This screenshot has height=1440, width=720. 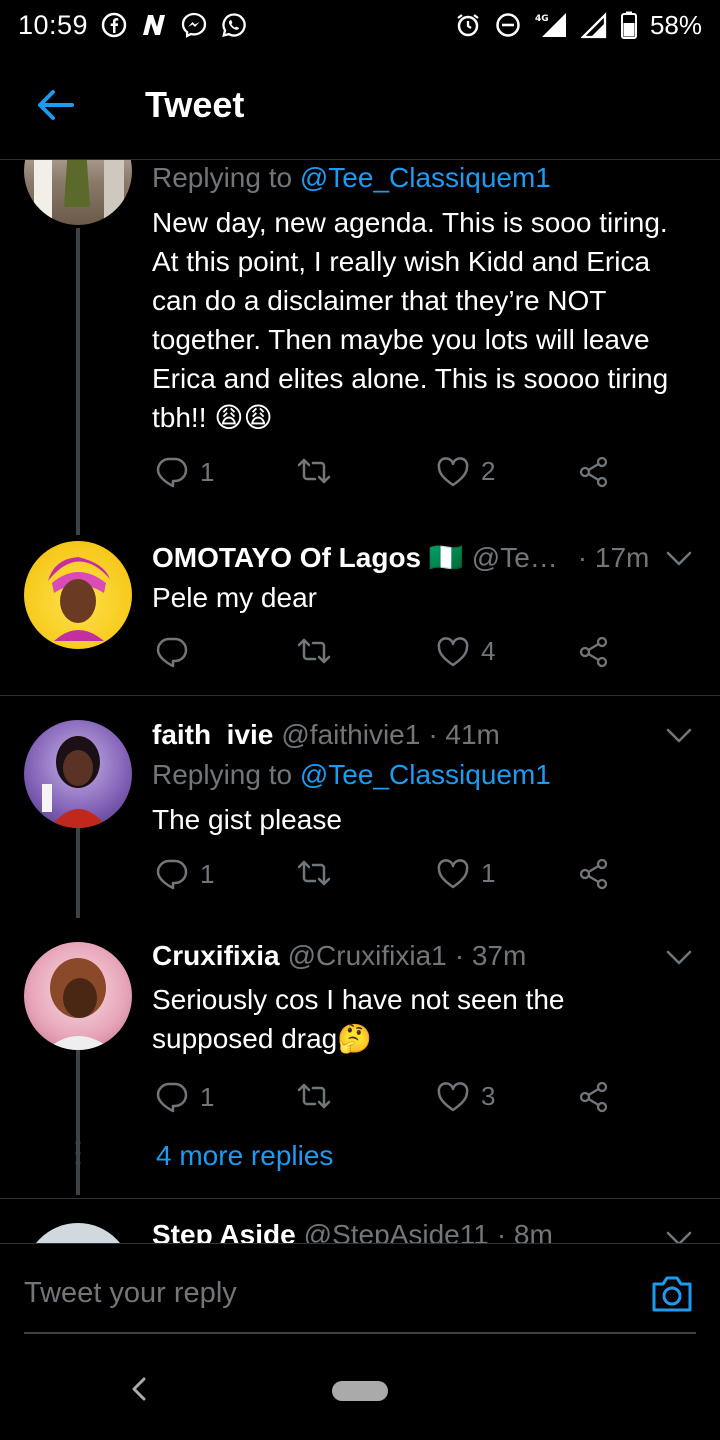 What do you see at coordinates (194, 25) in the screenshot?
I see `messenger-icon` at bounding box center [194, 25].